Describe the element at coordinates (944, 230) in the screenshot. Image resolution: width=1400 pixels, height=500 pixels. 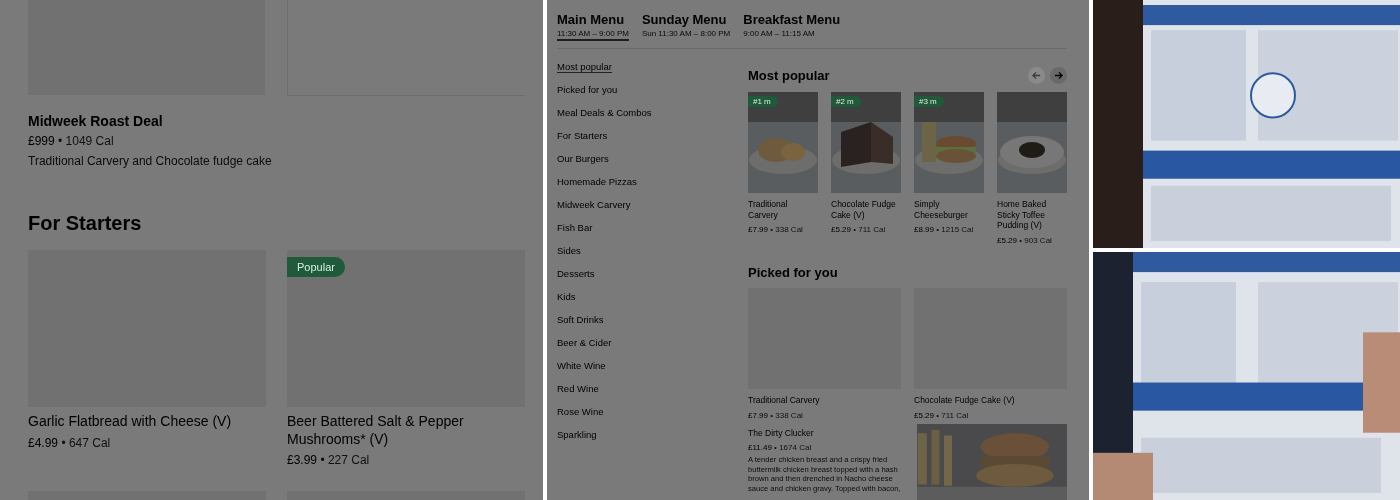
I see `price-calories: £8.99 • 1215 Cal` at that location.